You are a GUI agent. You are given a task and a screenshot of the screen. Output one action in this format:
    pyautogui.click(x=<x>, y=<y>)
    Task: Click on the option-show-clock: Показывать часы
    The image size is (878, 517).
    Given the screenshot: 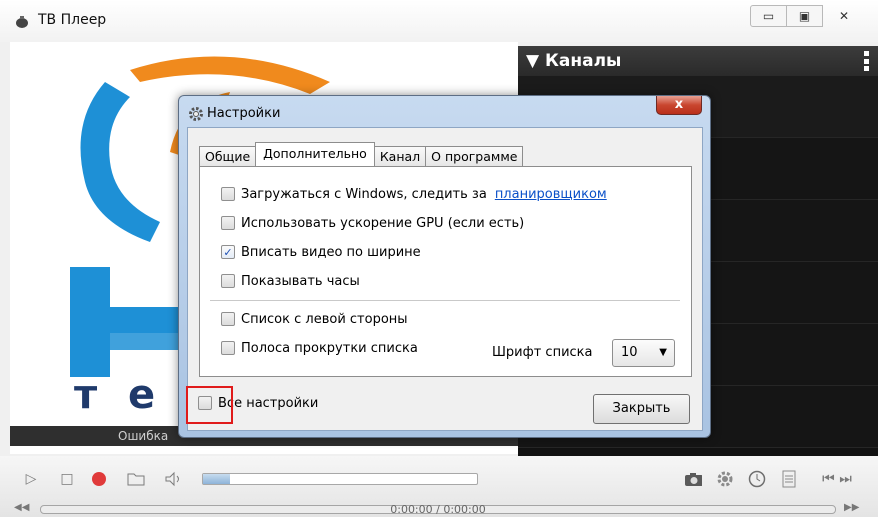 What is the action you would take?
    pyautogui.click(x=290, y=281)
    